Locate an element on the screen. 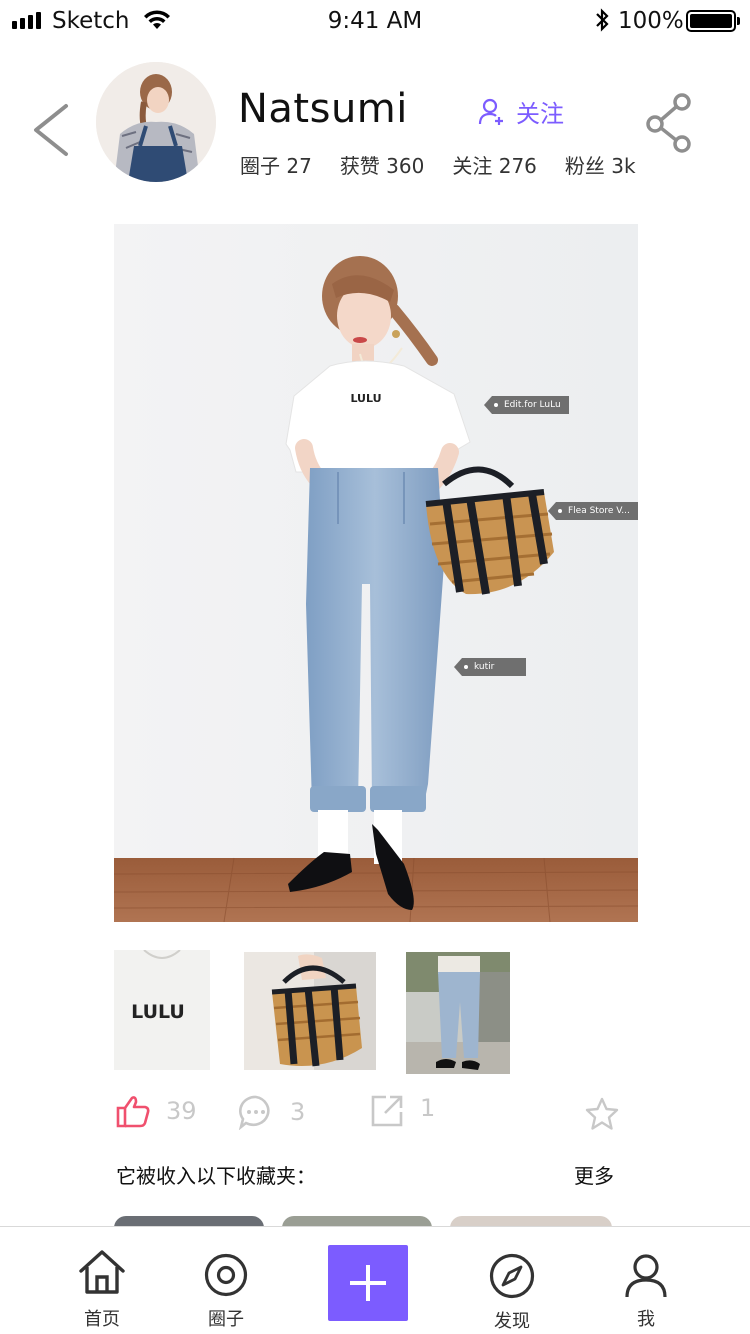 The image size is (750, 1334). add-person-icon is located at coordinates (490, 111).